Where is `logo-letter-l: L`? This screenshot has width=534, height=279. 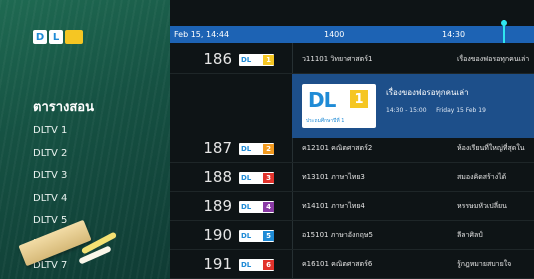
logo-letter-l: L is located at coordinates (56, 37).